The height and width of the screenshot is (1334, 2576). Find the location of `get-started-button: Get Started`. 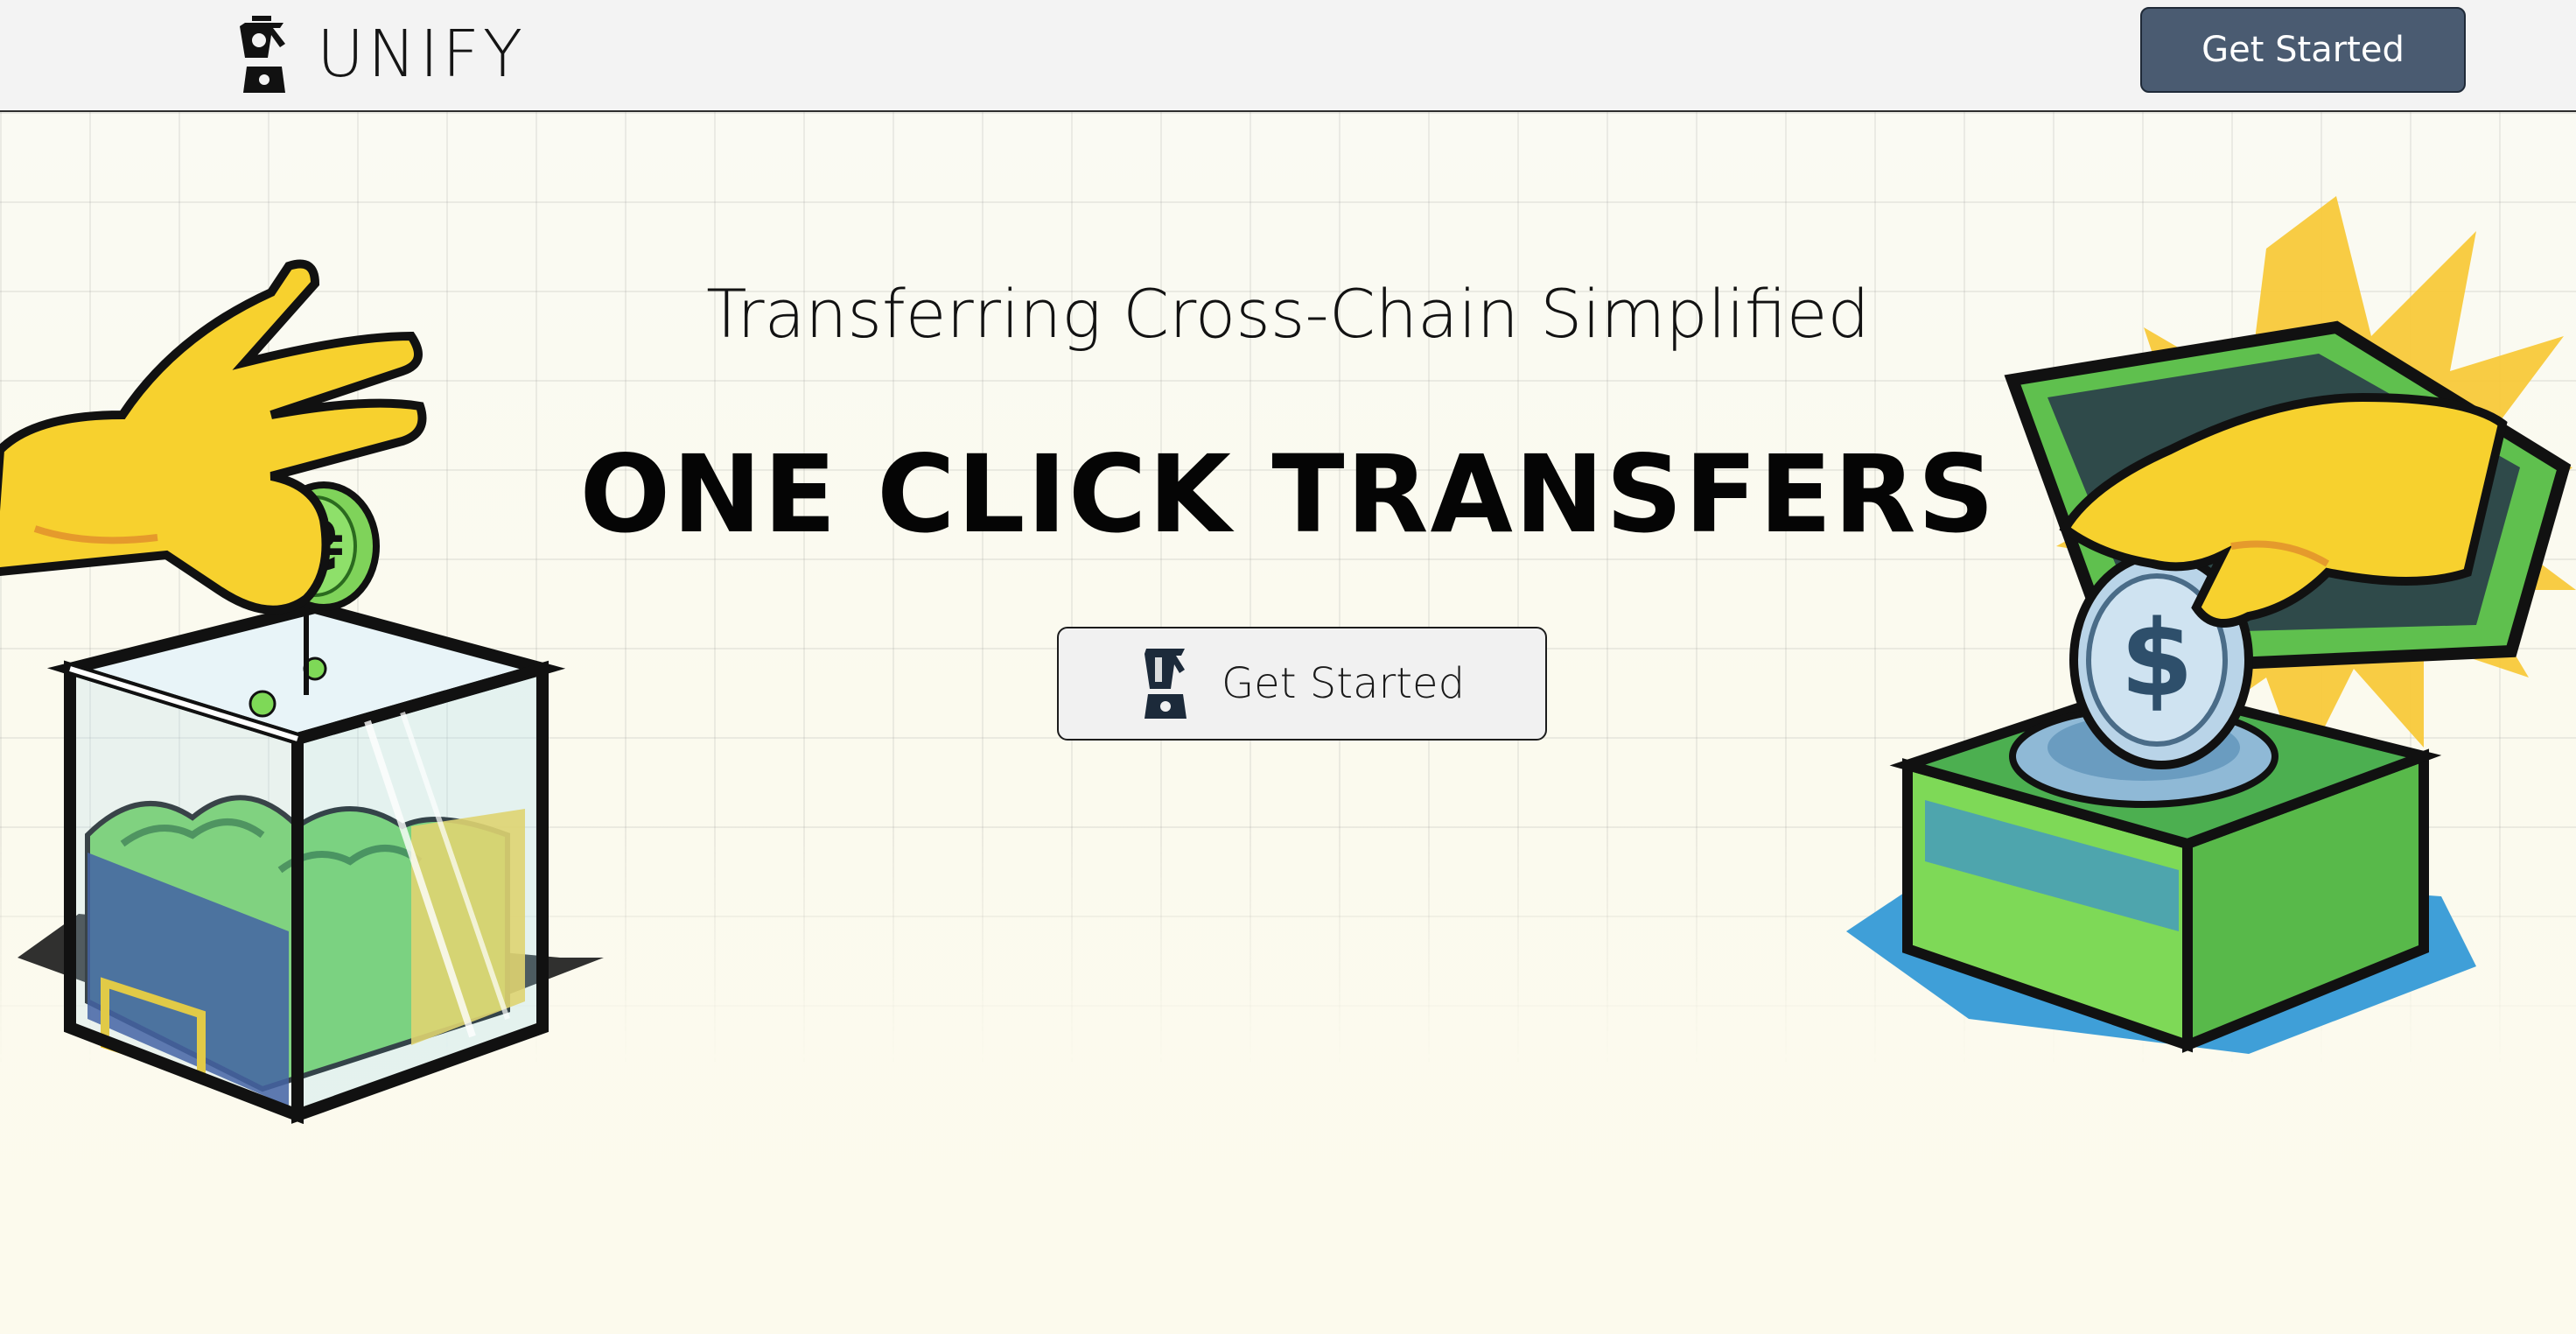

get-started-button: Get Started is located at coordinates (2303, 50).